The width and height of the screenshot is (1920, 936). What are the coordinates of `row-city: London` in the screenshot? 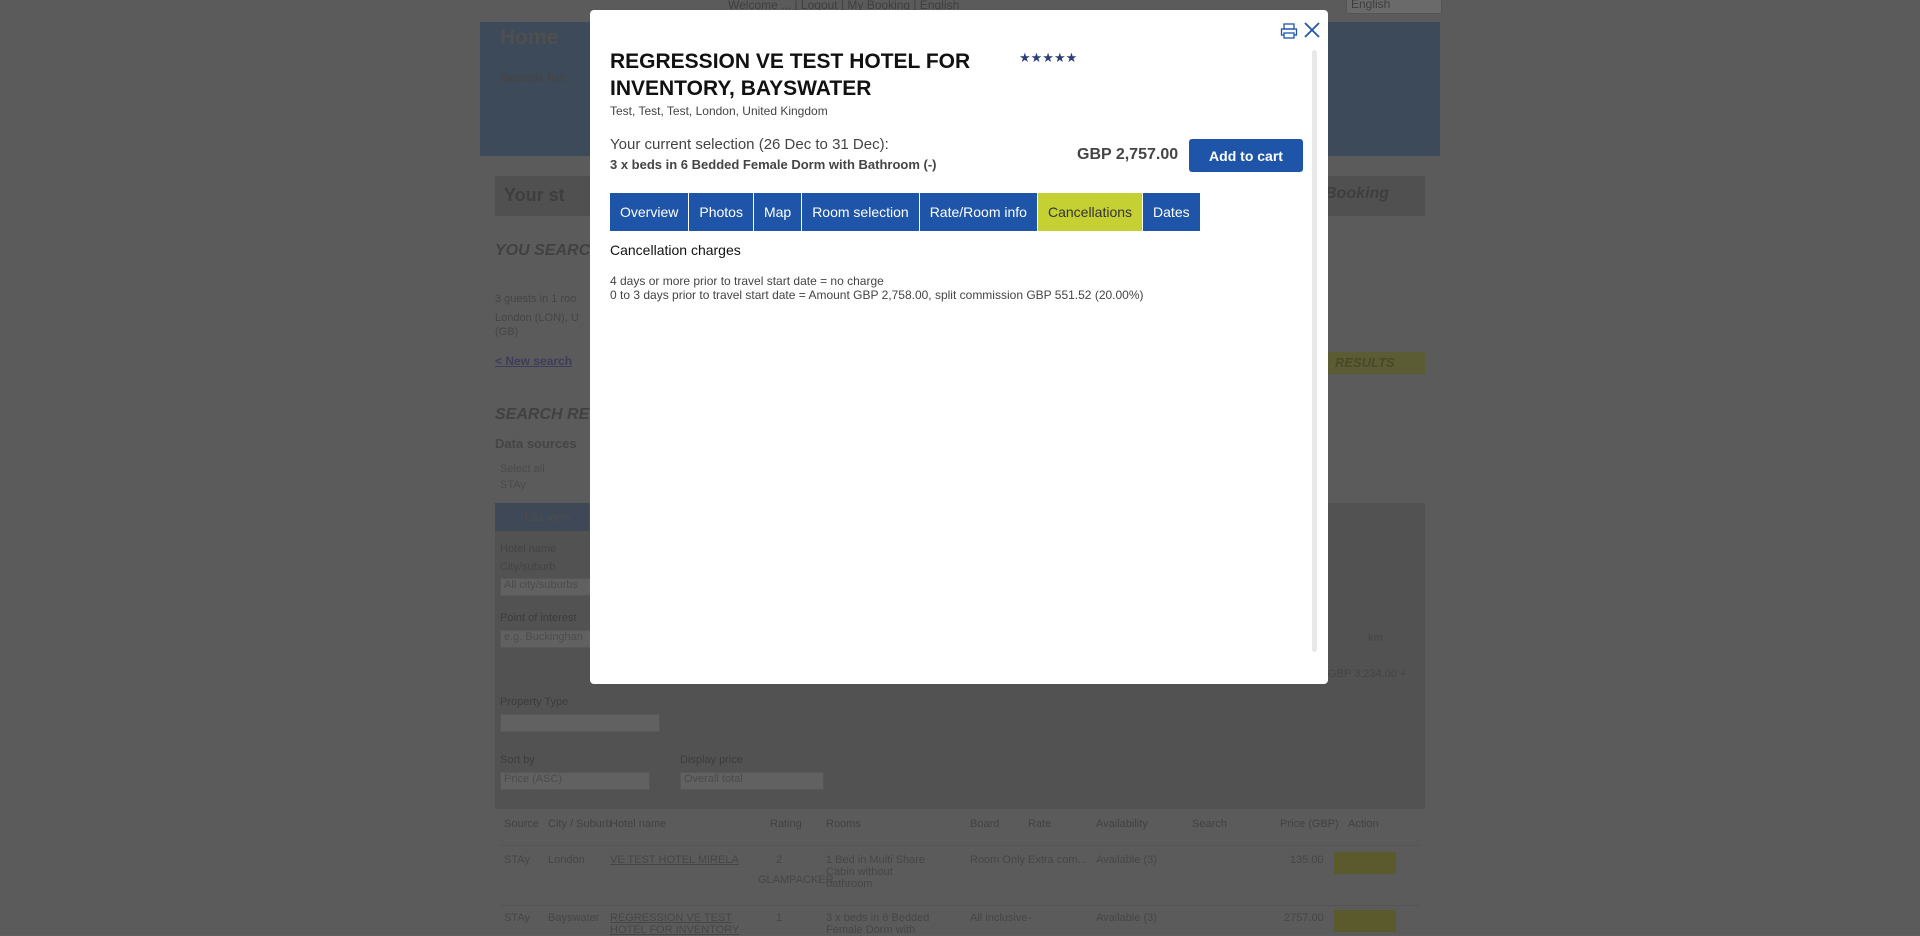 It's located at (566, 860).